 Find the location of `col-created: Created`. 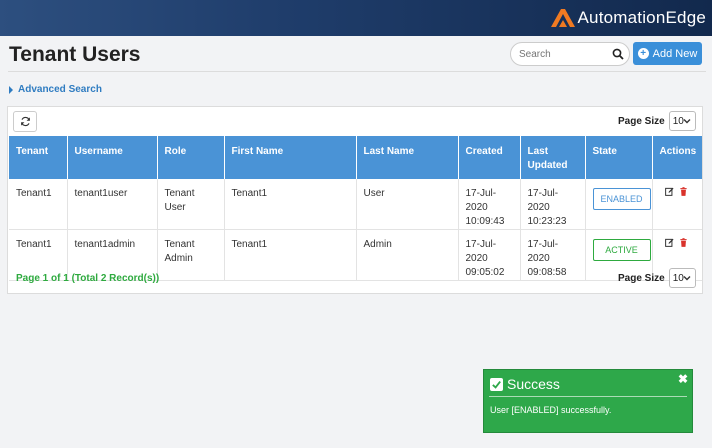

col-created: Created is located at coordinates (489, 157).